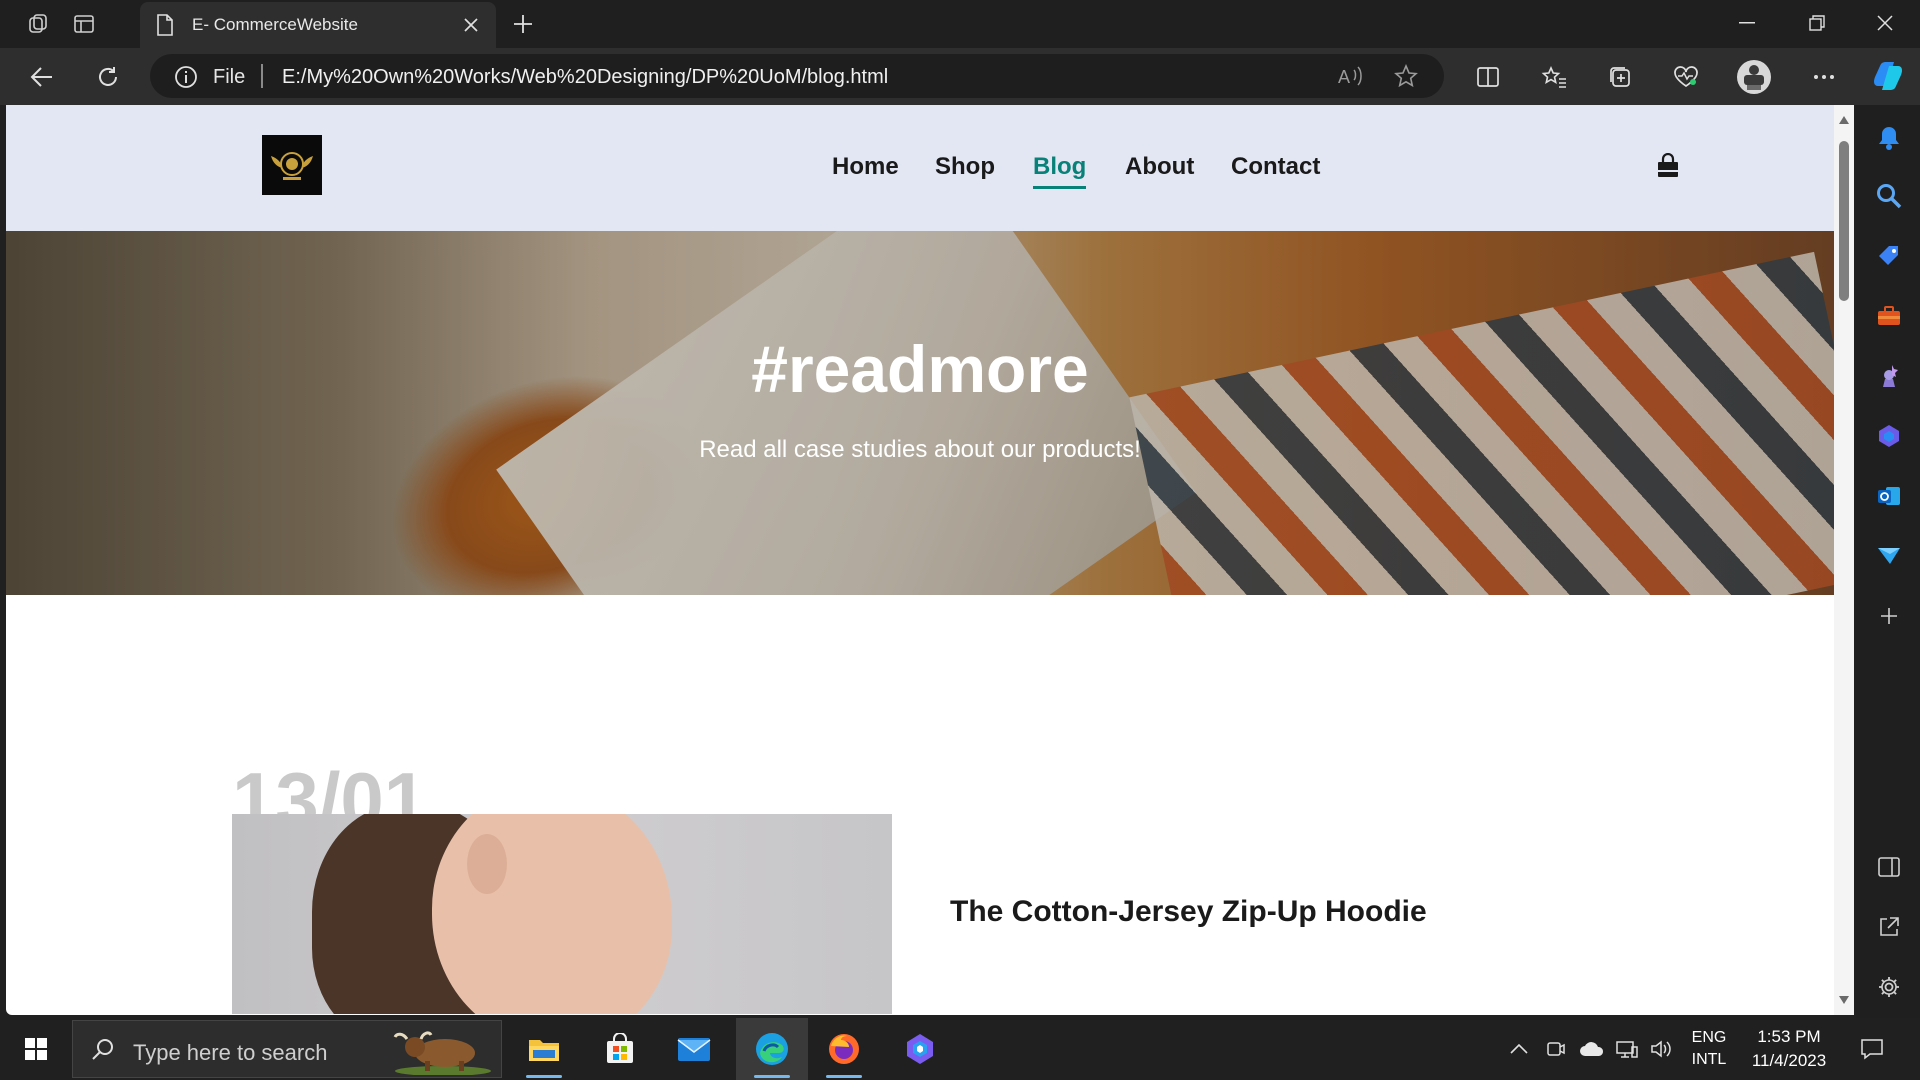 This screenshot has height=1080, width=1920. I want to click on copilot-icon, so click(1888, 76).